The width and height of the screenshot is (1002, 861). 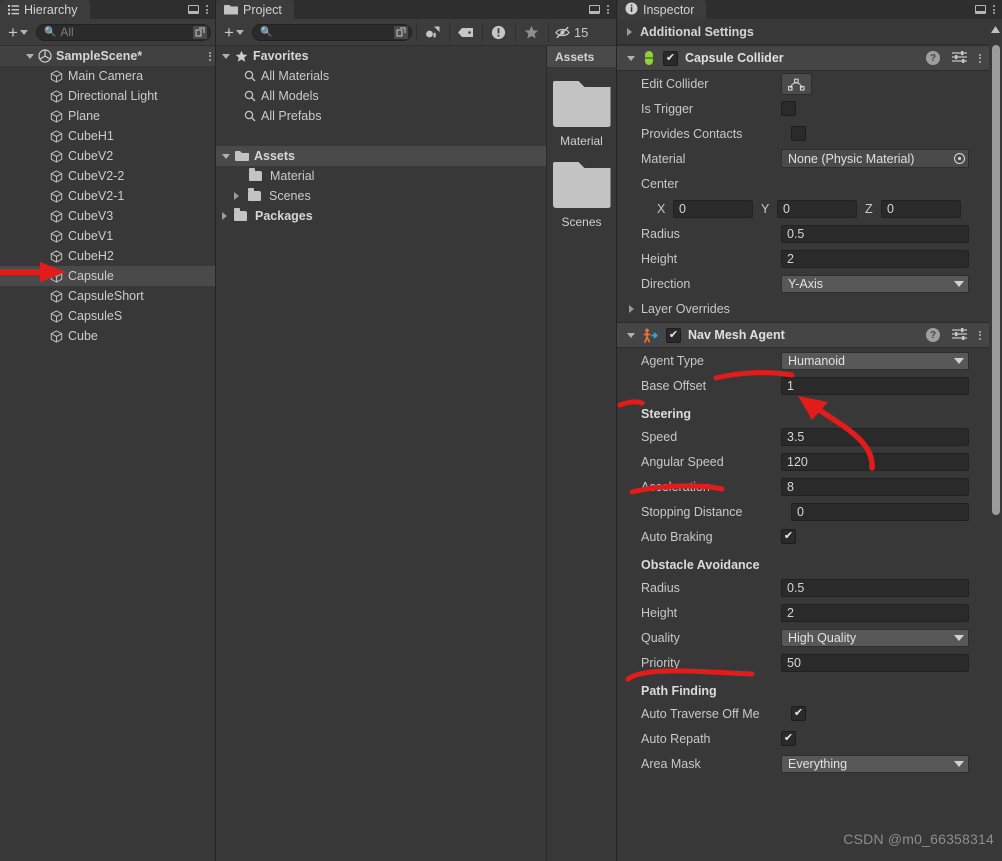 I want to click on hierarchy-item-cubev2-2: CubeV2-2, so click(x=107, y=176).